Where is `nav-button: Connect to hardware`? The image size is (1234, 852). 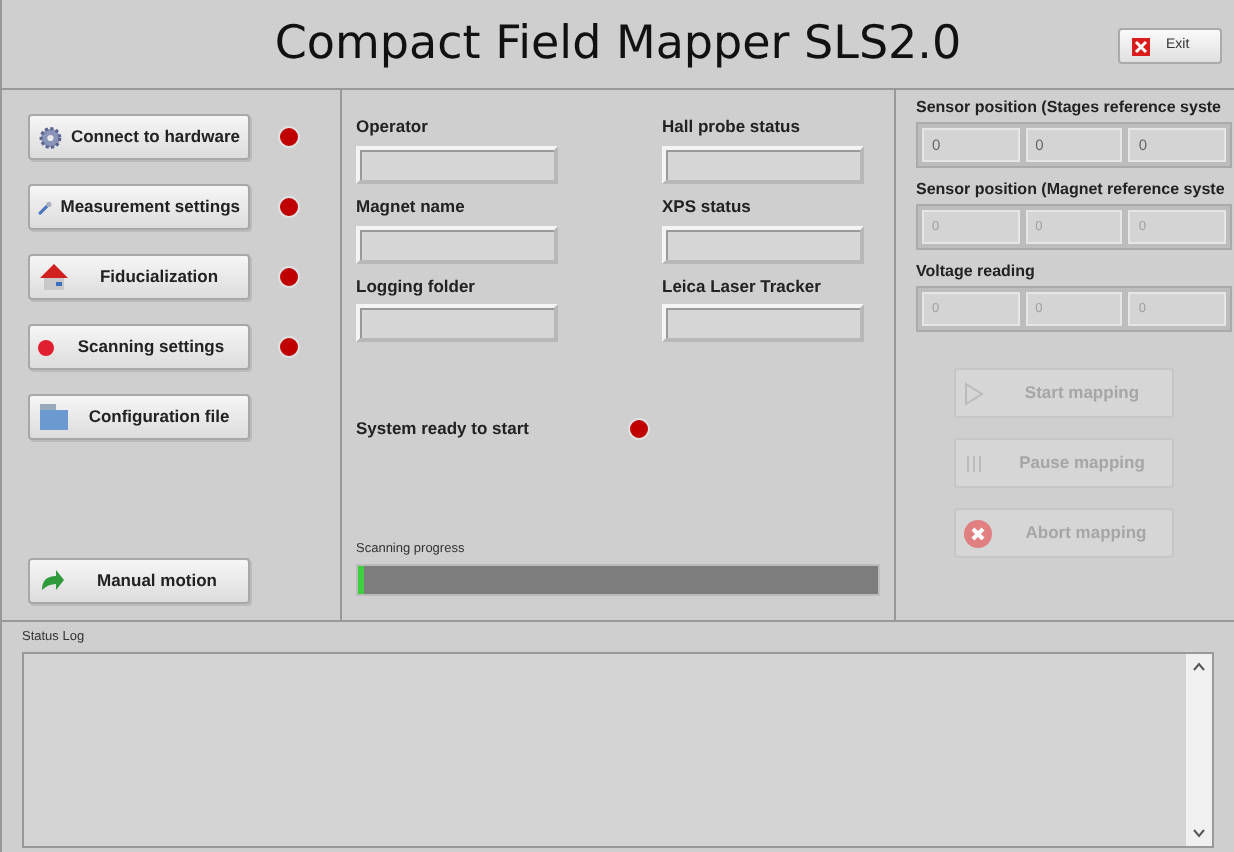 nav-button: Connect to hardware is located at coordinates (139, 137).